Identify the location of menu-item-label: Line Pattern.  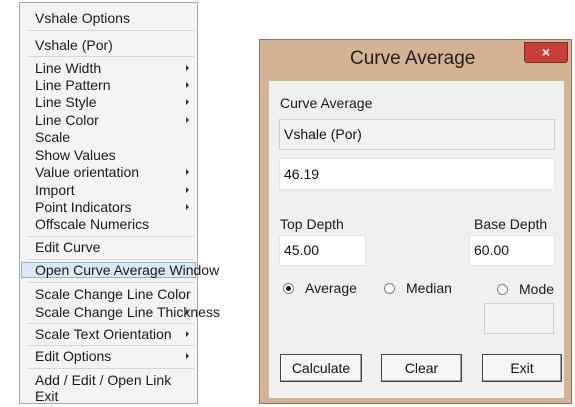
(73, 85).